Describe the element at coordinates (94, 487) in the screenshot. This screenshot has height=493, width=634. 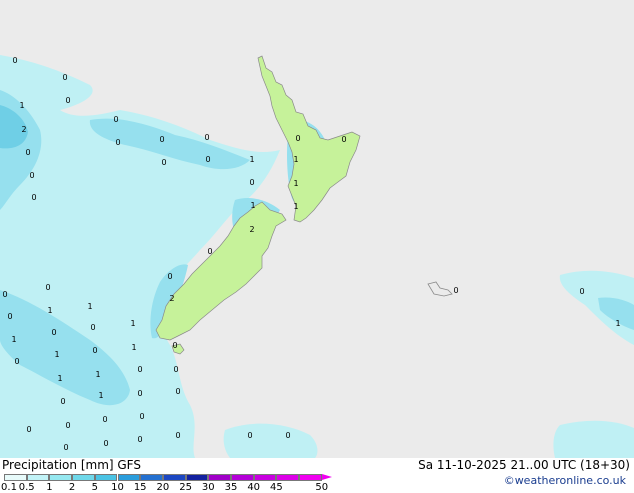
I see `scale-tick-label: 5` at that location.